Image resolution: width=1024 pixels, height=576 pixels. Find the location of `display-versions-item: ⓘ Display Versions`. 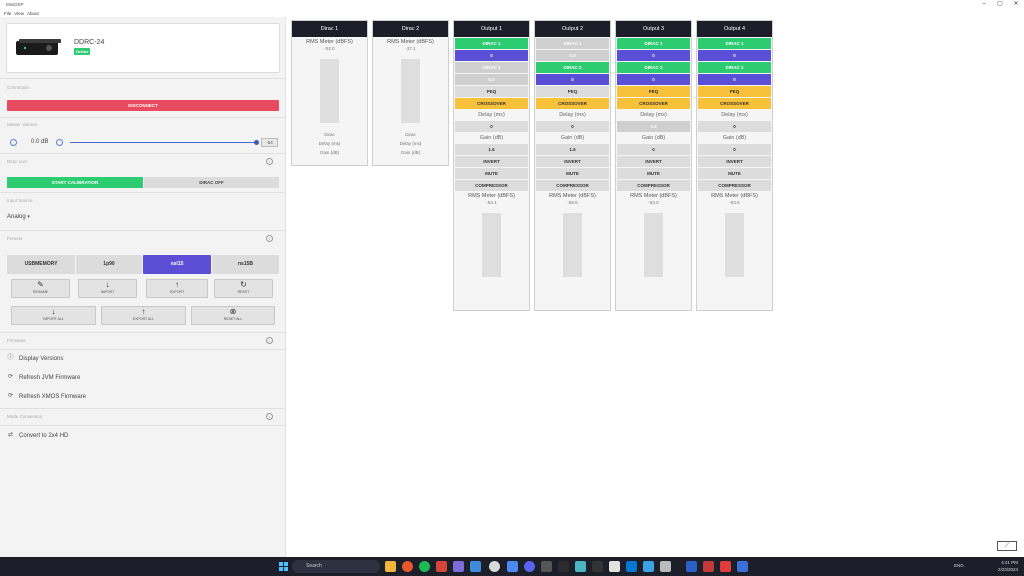

display-versions-item: ⓘ Display Versions is located at coordinates (35, 358).